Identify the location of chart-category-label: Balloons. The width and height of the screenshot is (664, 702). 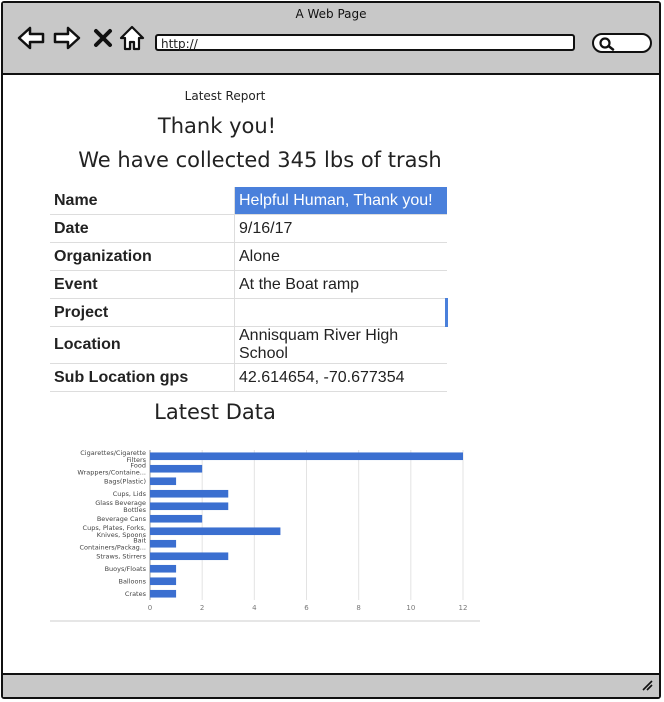
(132, 582).